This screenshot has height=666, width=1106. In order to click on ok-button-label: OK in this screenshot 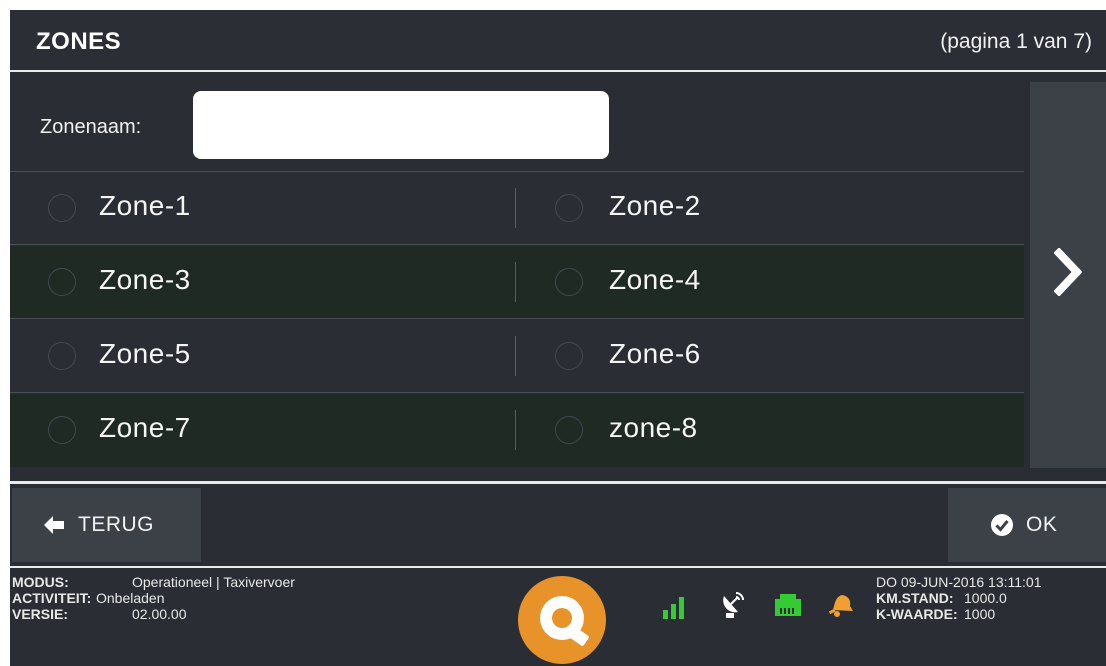, I will do `click(1042, 524)`.